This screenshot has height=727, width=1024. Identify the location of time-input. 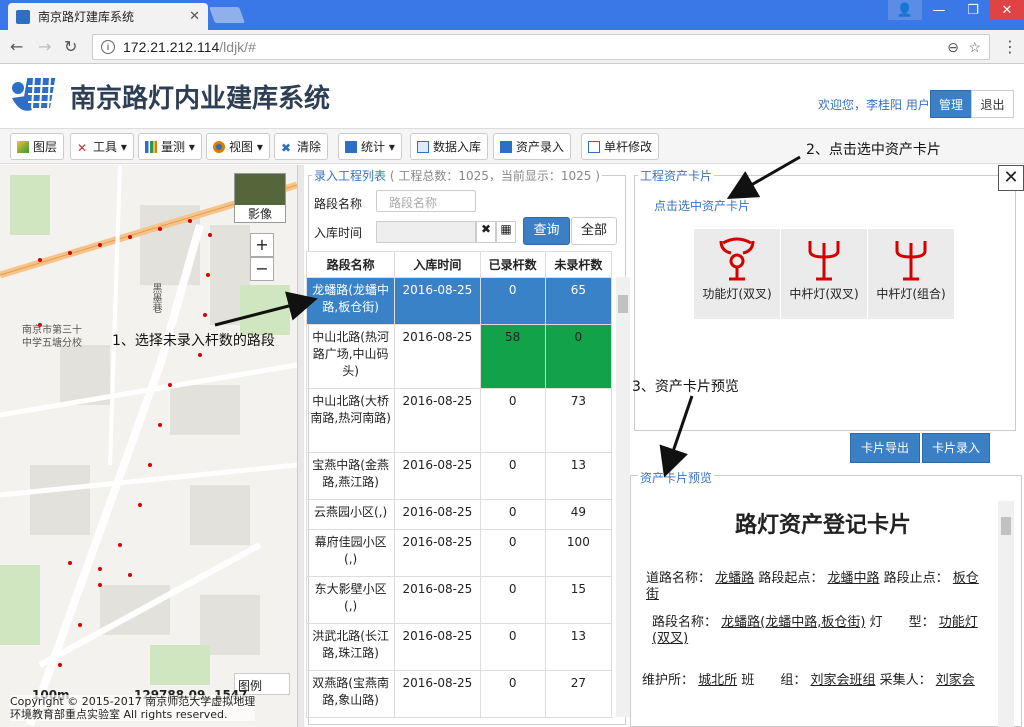
(426, 232).